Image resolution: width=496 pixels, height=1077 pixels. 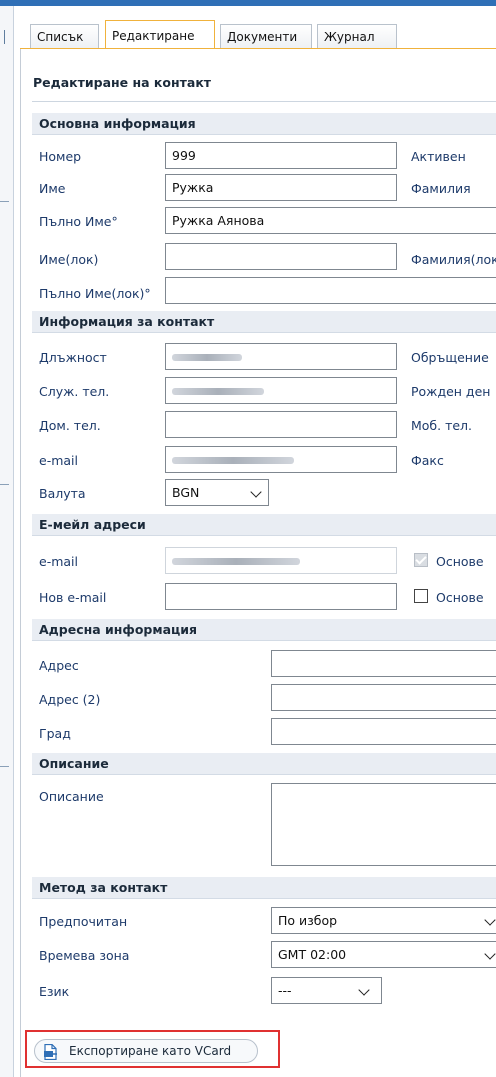 I want to click on primary-email-checkbox, so click(x=421, y=560).